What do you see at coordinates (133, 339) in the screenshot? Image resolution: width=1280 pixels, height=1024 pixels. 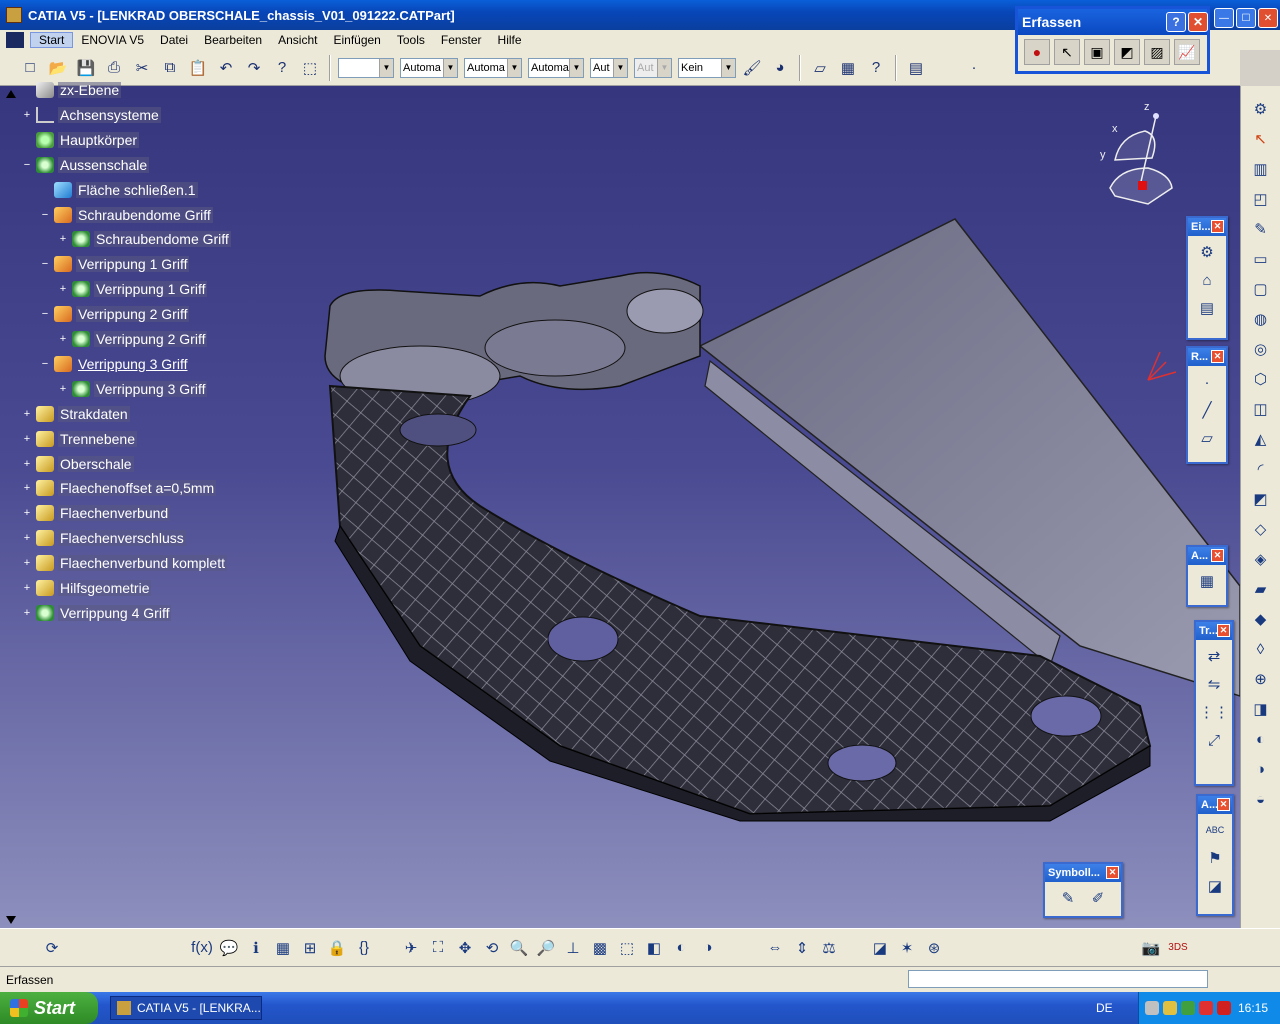 I see `tree-node: + Verrippung 2 Griff` at bounding box center [133, 339].